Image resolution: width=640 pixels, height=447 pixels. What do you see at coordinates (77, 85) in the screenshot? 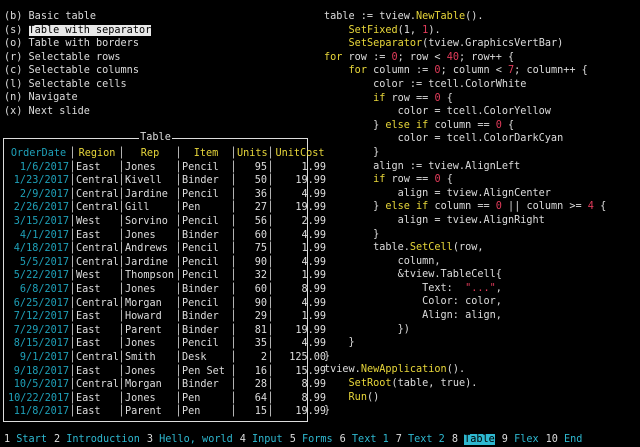
I see `menu-item: (l) Selectable cells` at bounding box center [77, 85].